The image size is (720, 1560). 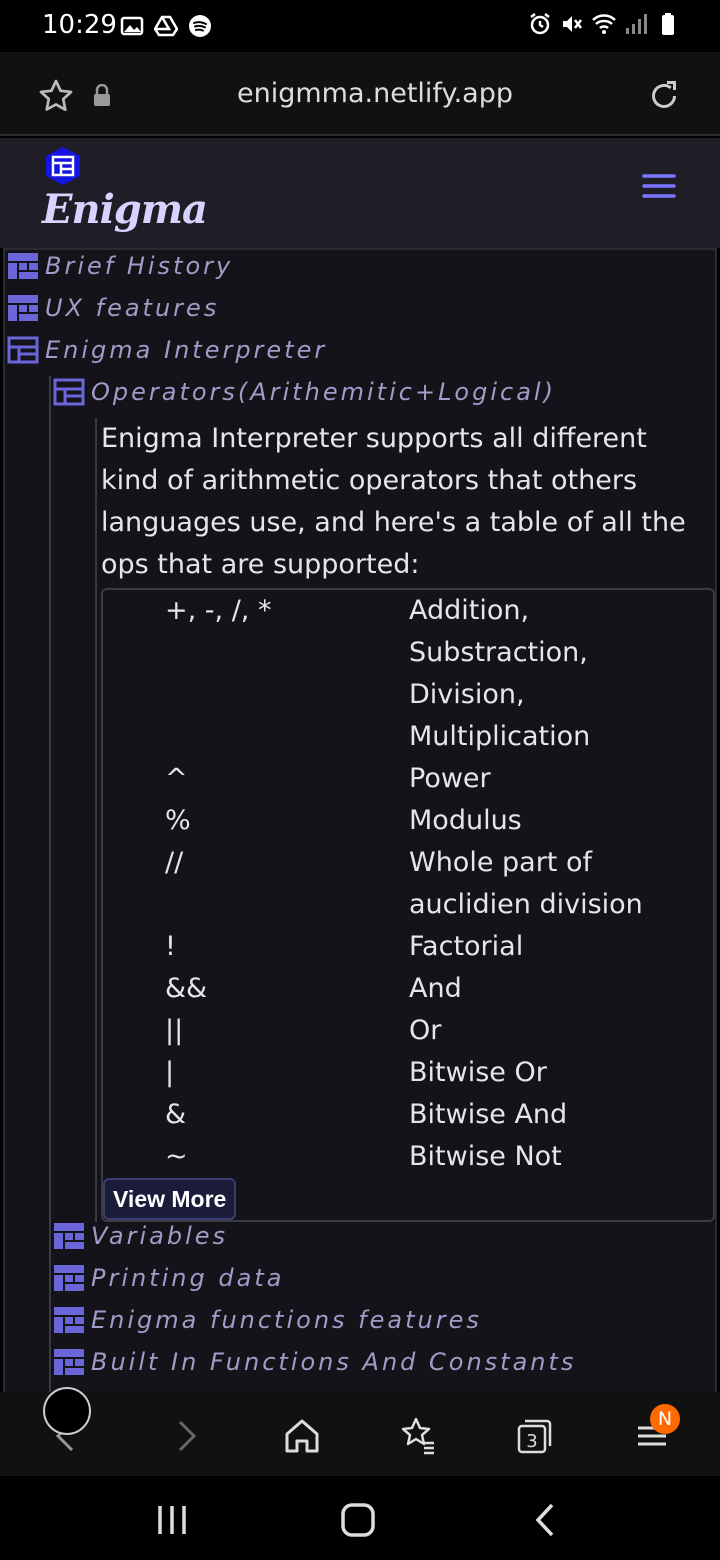 What do you see at coordinates (323, 392) in the screenshot?
I see `tree-item-label: Operators(Arithemitic+Logical)` at bounding box center [323, 392].